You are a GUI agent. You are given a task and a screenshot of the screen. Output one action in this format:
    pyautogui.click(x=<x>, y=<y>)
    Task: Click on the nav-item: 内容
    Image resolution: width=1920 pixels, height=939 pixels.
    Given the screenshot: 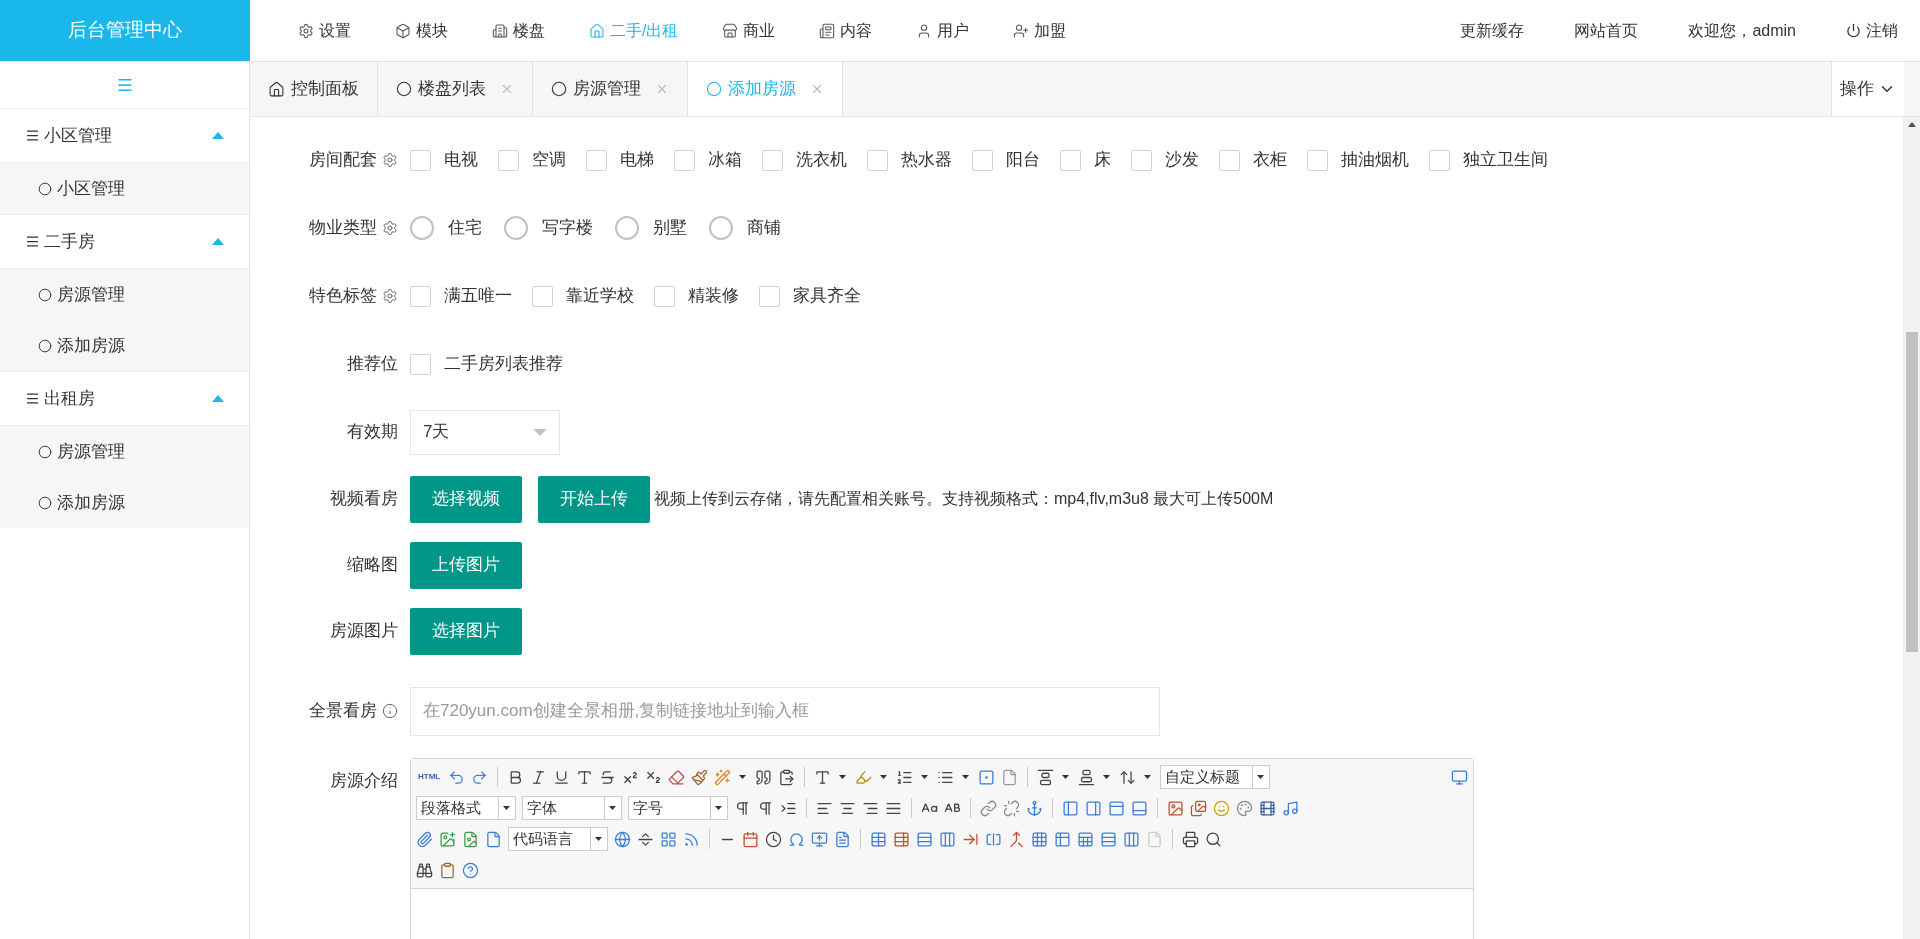 What is the action you would take?
    pyautogui.click(x=846, y=30)
    